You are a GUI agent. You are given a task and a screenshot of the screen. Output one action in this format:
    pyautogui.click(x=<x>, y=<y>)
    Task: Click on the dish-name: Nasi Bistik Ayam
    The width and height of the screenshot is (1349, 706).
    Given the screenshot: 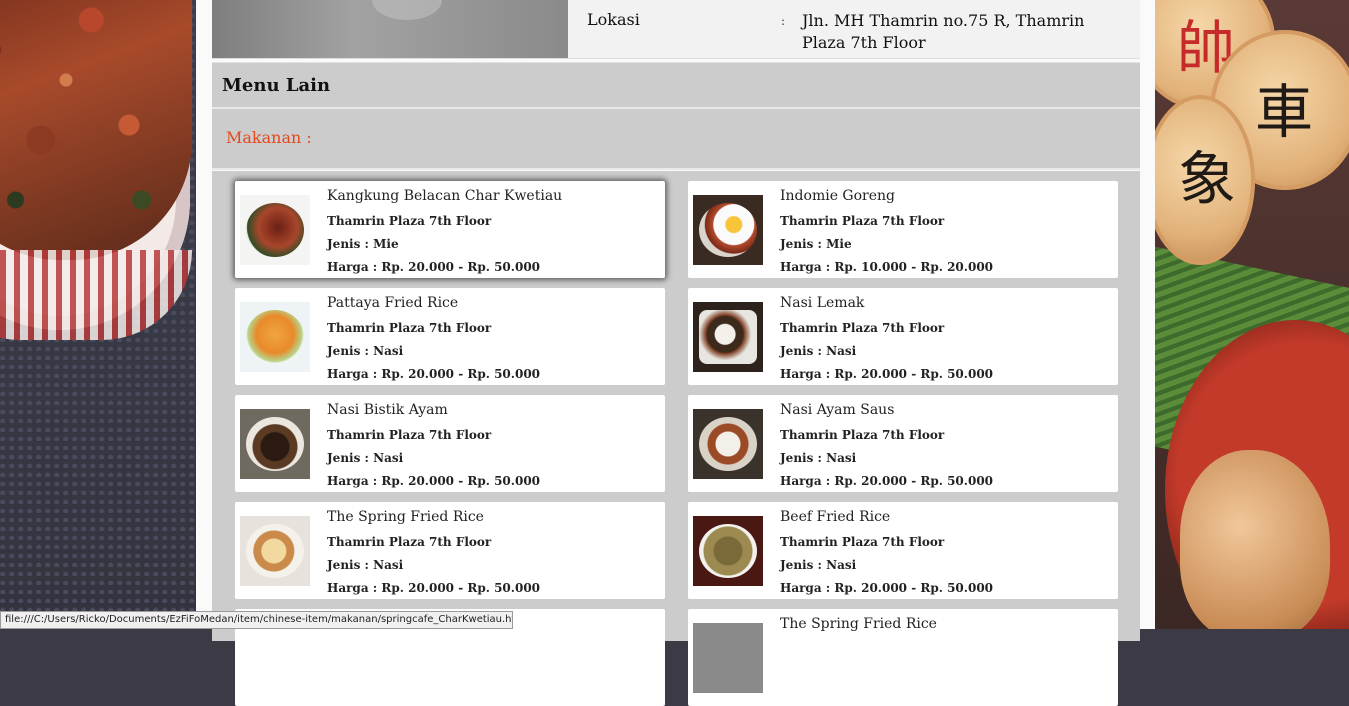 What is the action you would take?
    pyautogui.click(x=387, y=410)
    